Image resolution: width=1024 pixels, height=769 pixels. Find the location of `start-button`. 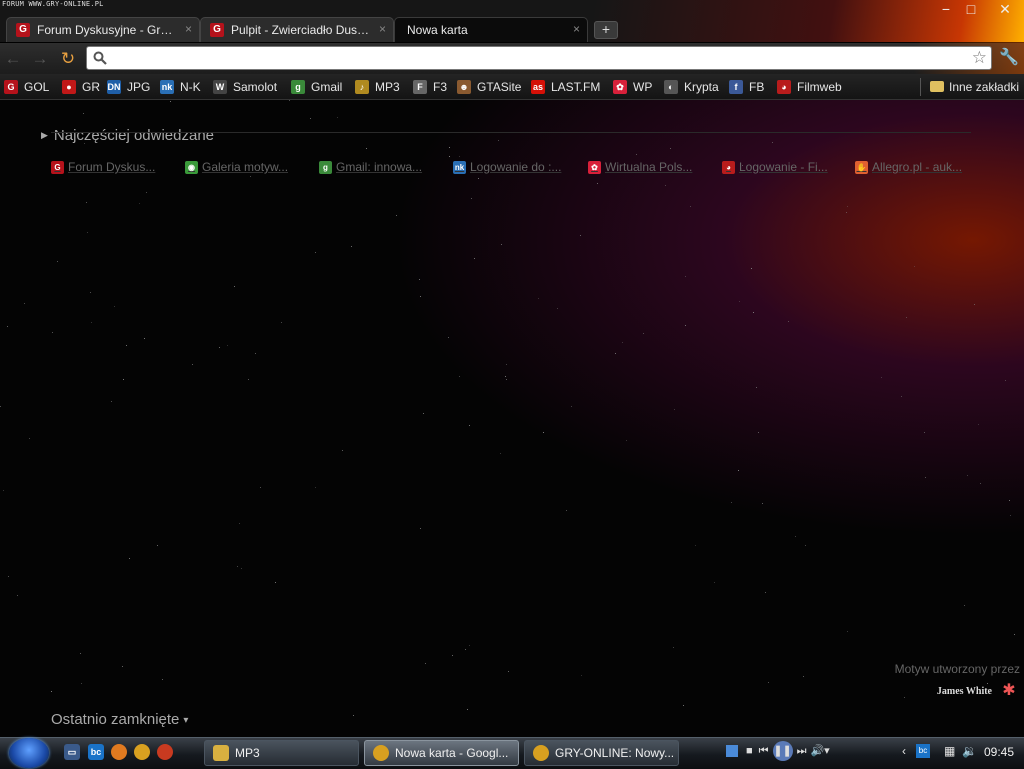

start-button is located at coordinates (29, 753).